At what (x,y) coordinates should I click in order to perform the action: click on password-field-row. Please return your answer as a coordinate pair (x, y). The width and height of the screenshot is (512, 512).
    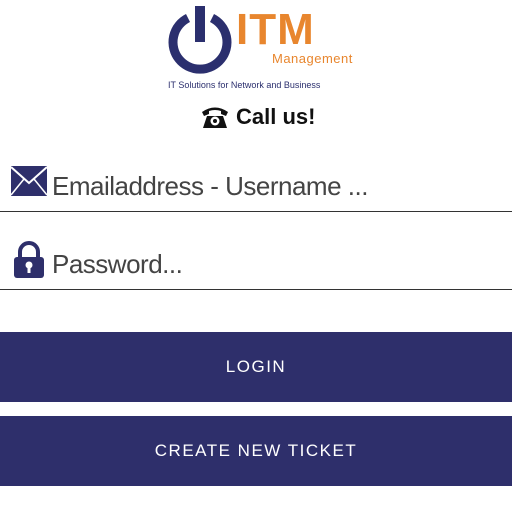
    Looking at the image, I should click on (256, 263).